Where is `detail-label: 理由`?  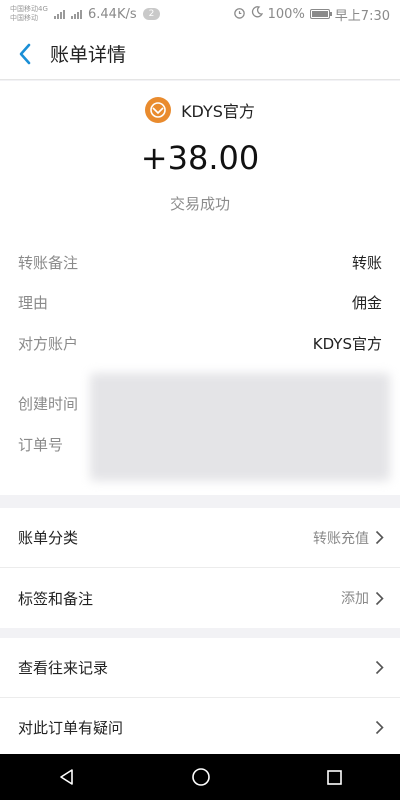
detail-label: 理由 is located at coordinates (33, 303).